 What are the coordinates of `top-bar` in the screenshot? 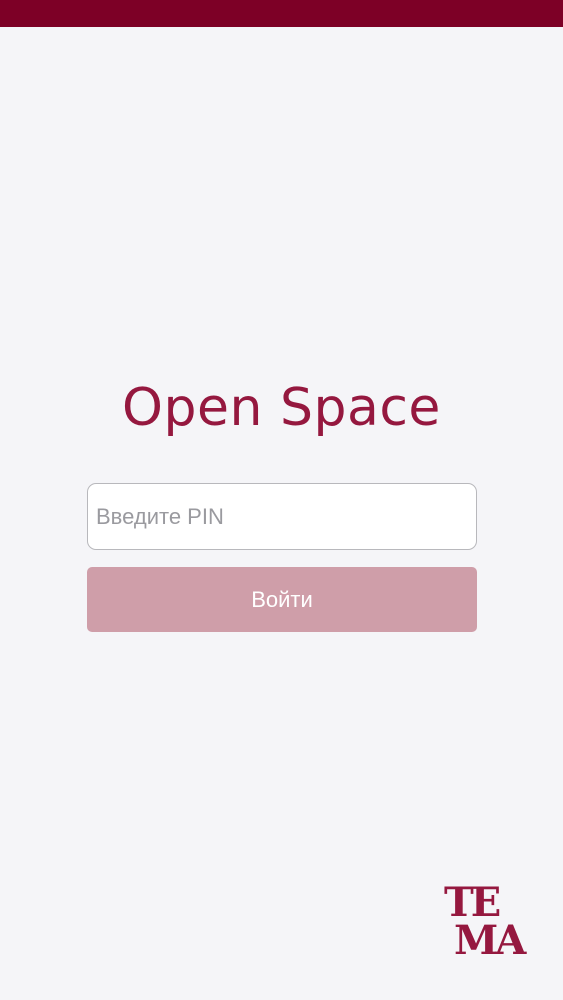 It's located at (281, 13).